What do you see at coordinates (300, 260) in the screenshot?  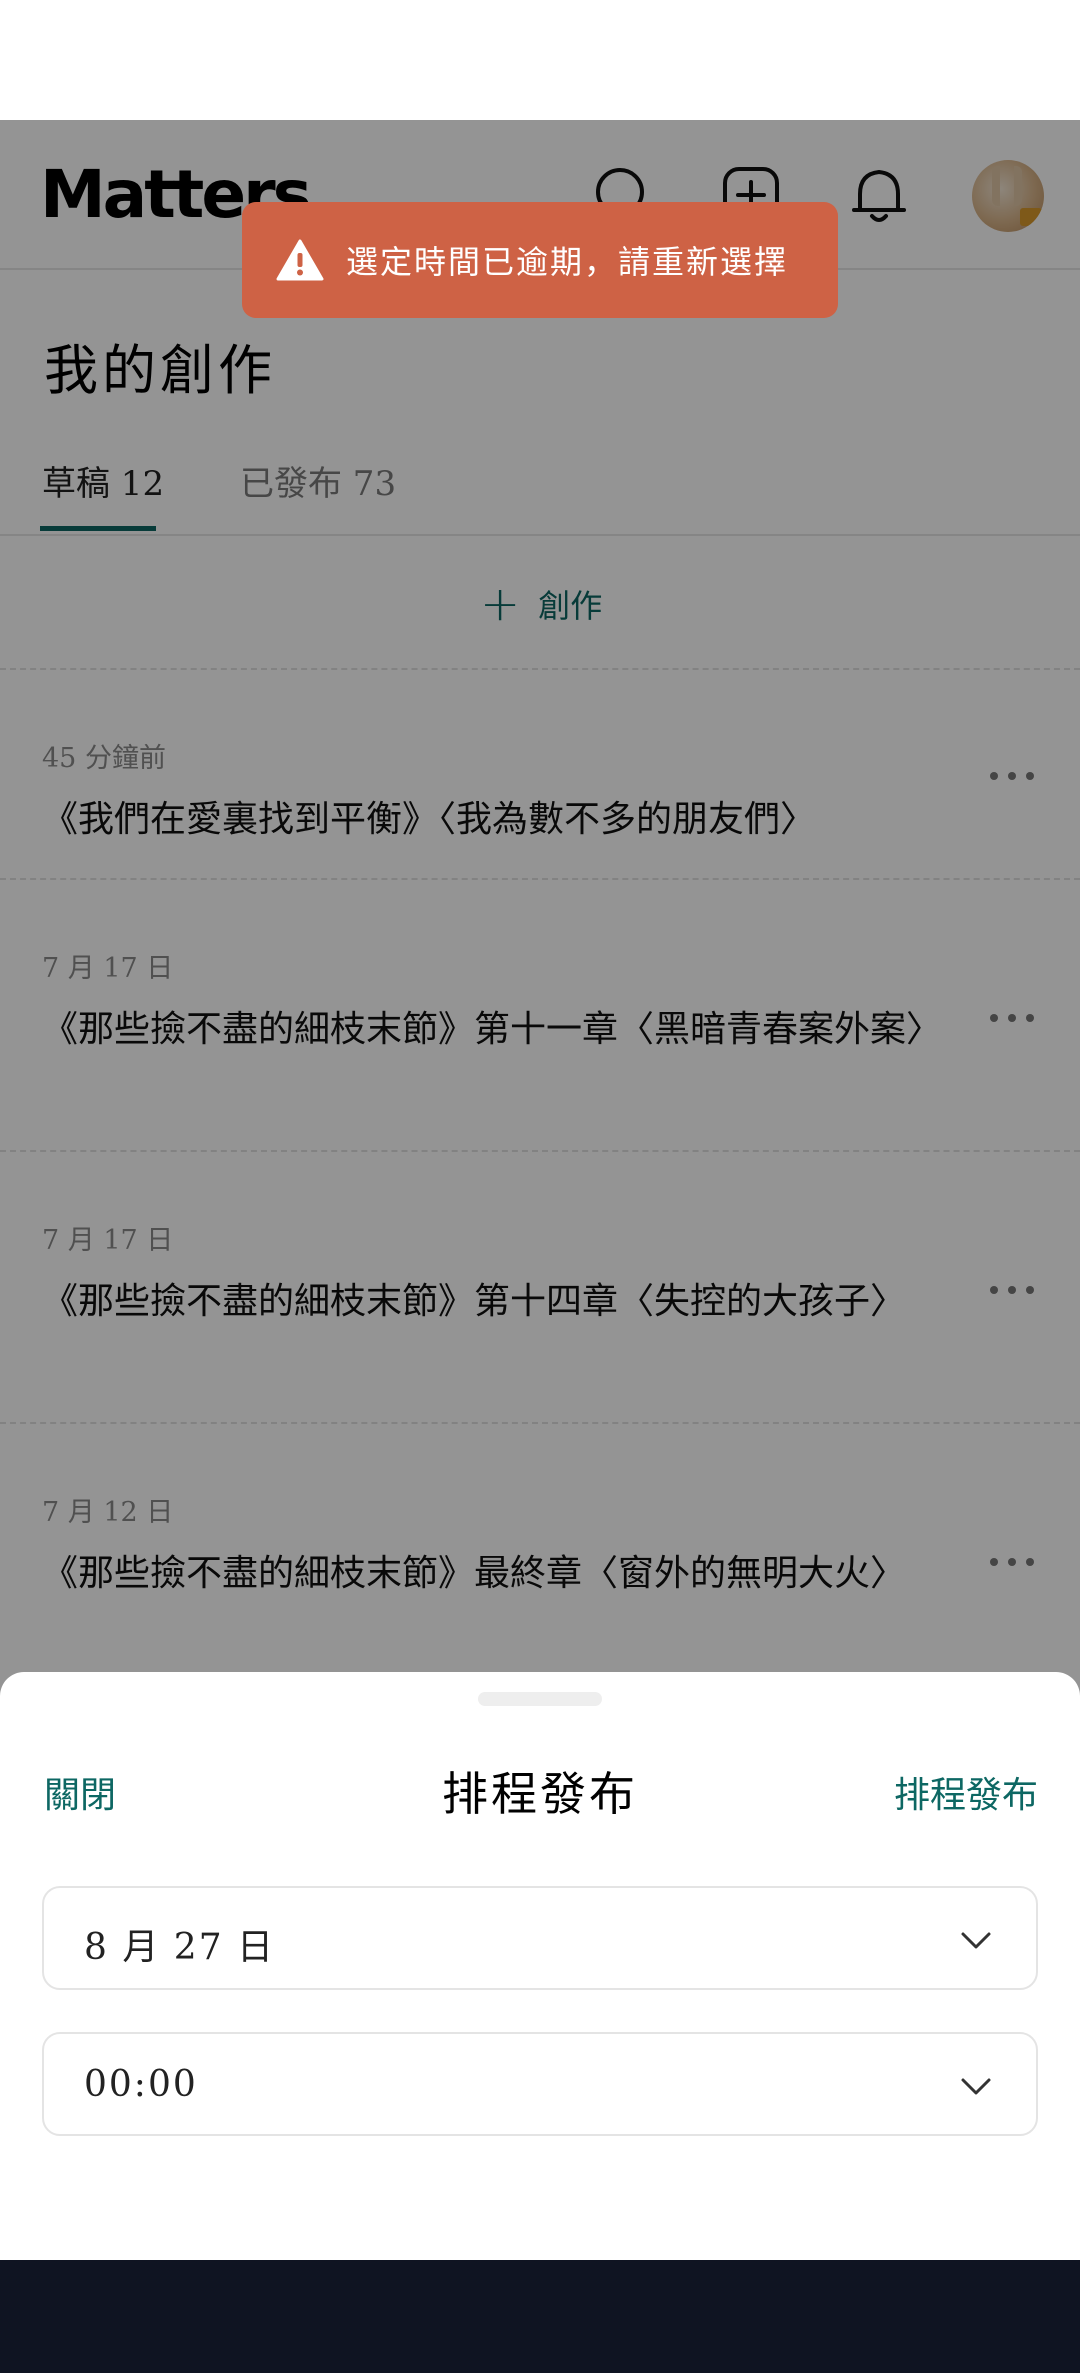 I see `warning-icon` at bounding box center [300, 260].